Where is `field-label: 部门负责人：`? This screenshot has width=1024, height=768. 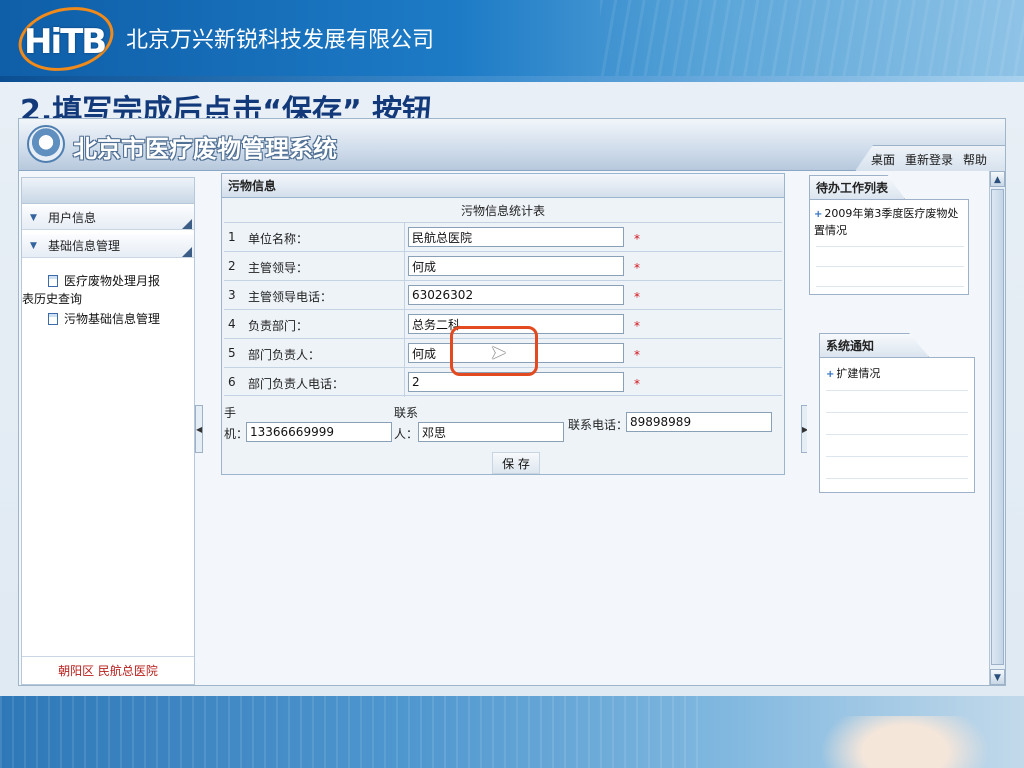 field-label: 部门负责人： is located at coordinates (284, 355).